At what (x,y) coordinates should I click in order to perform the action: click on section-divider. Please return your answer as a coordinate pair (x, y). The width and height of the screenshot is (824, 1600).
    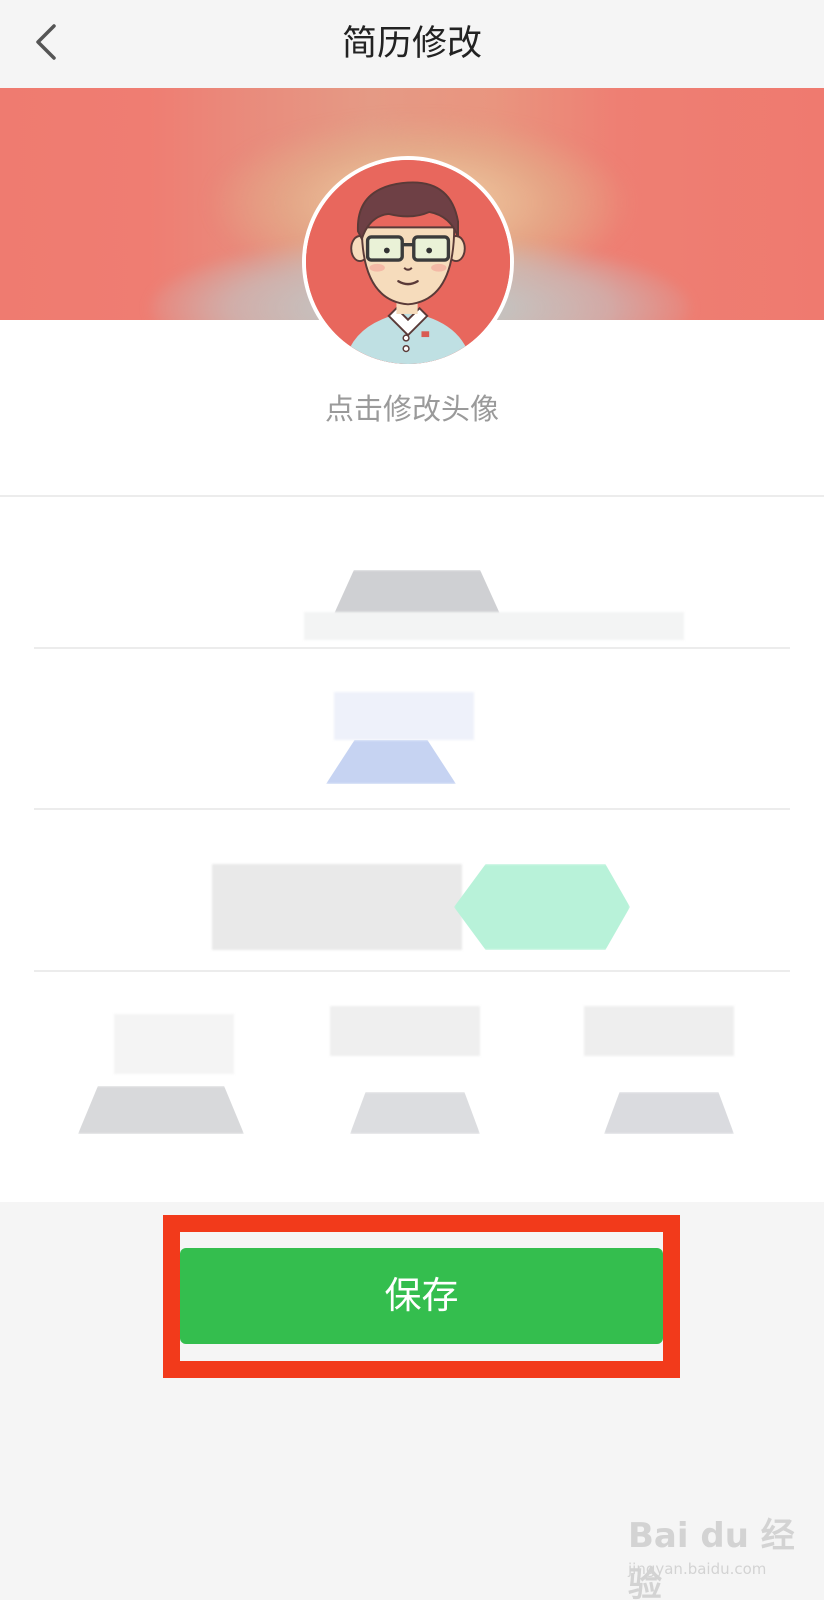
    Looking at the image, I should click on (412, 496).